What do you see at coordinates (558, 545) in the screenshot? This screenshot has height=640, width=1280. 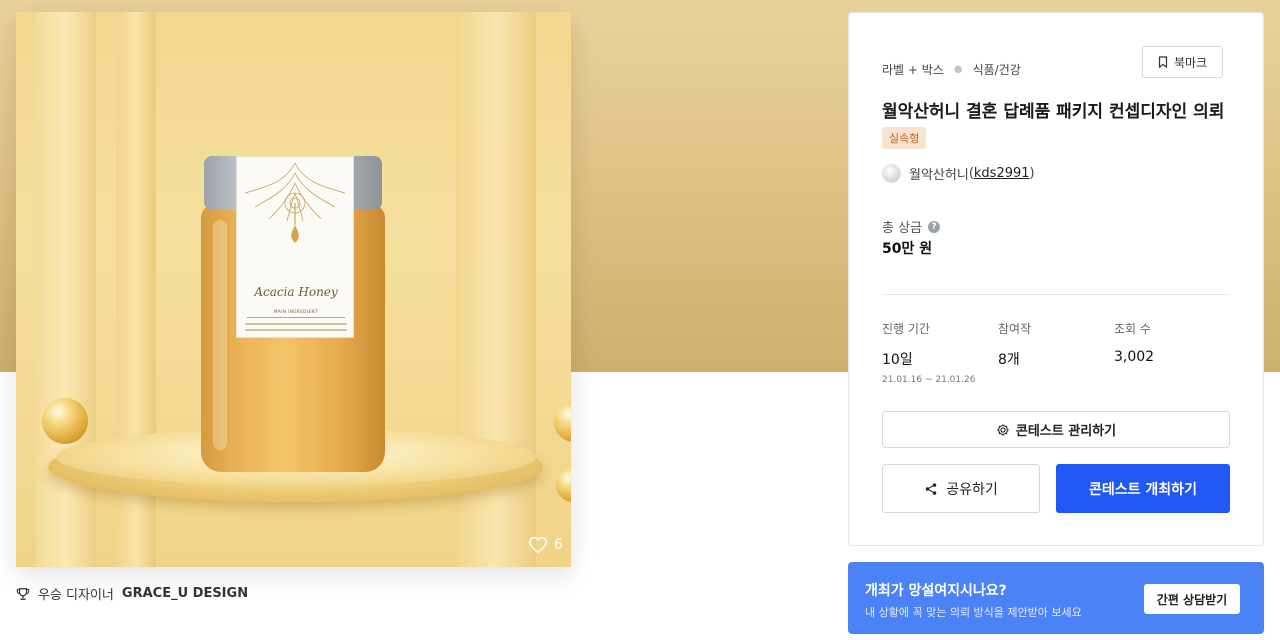 I see `like-count: 6` at bounding box center [558, 545].